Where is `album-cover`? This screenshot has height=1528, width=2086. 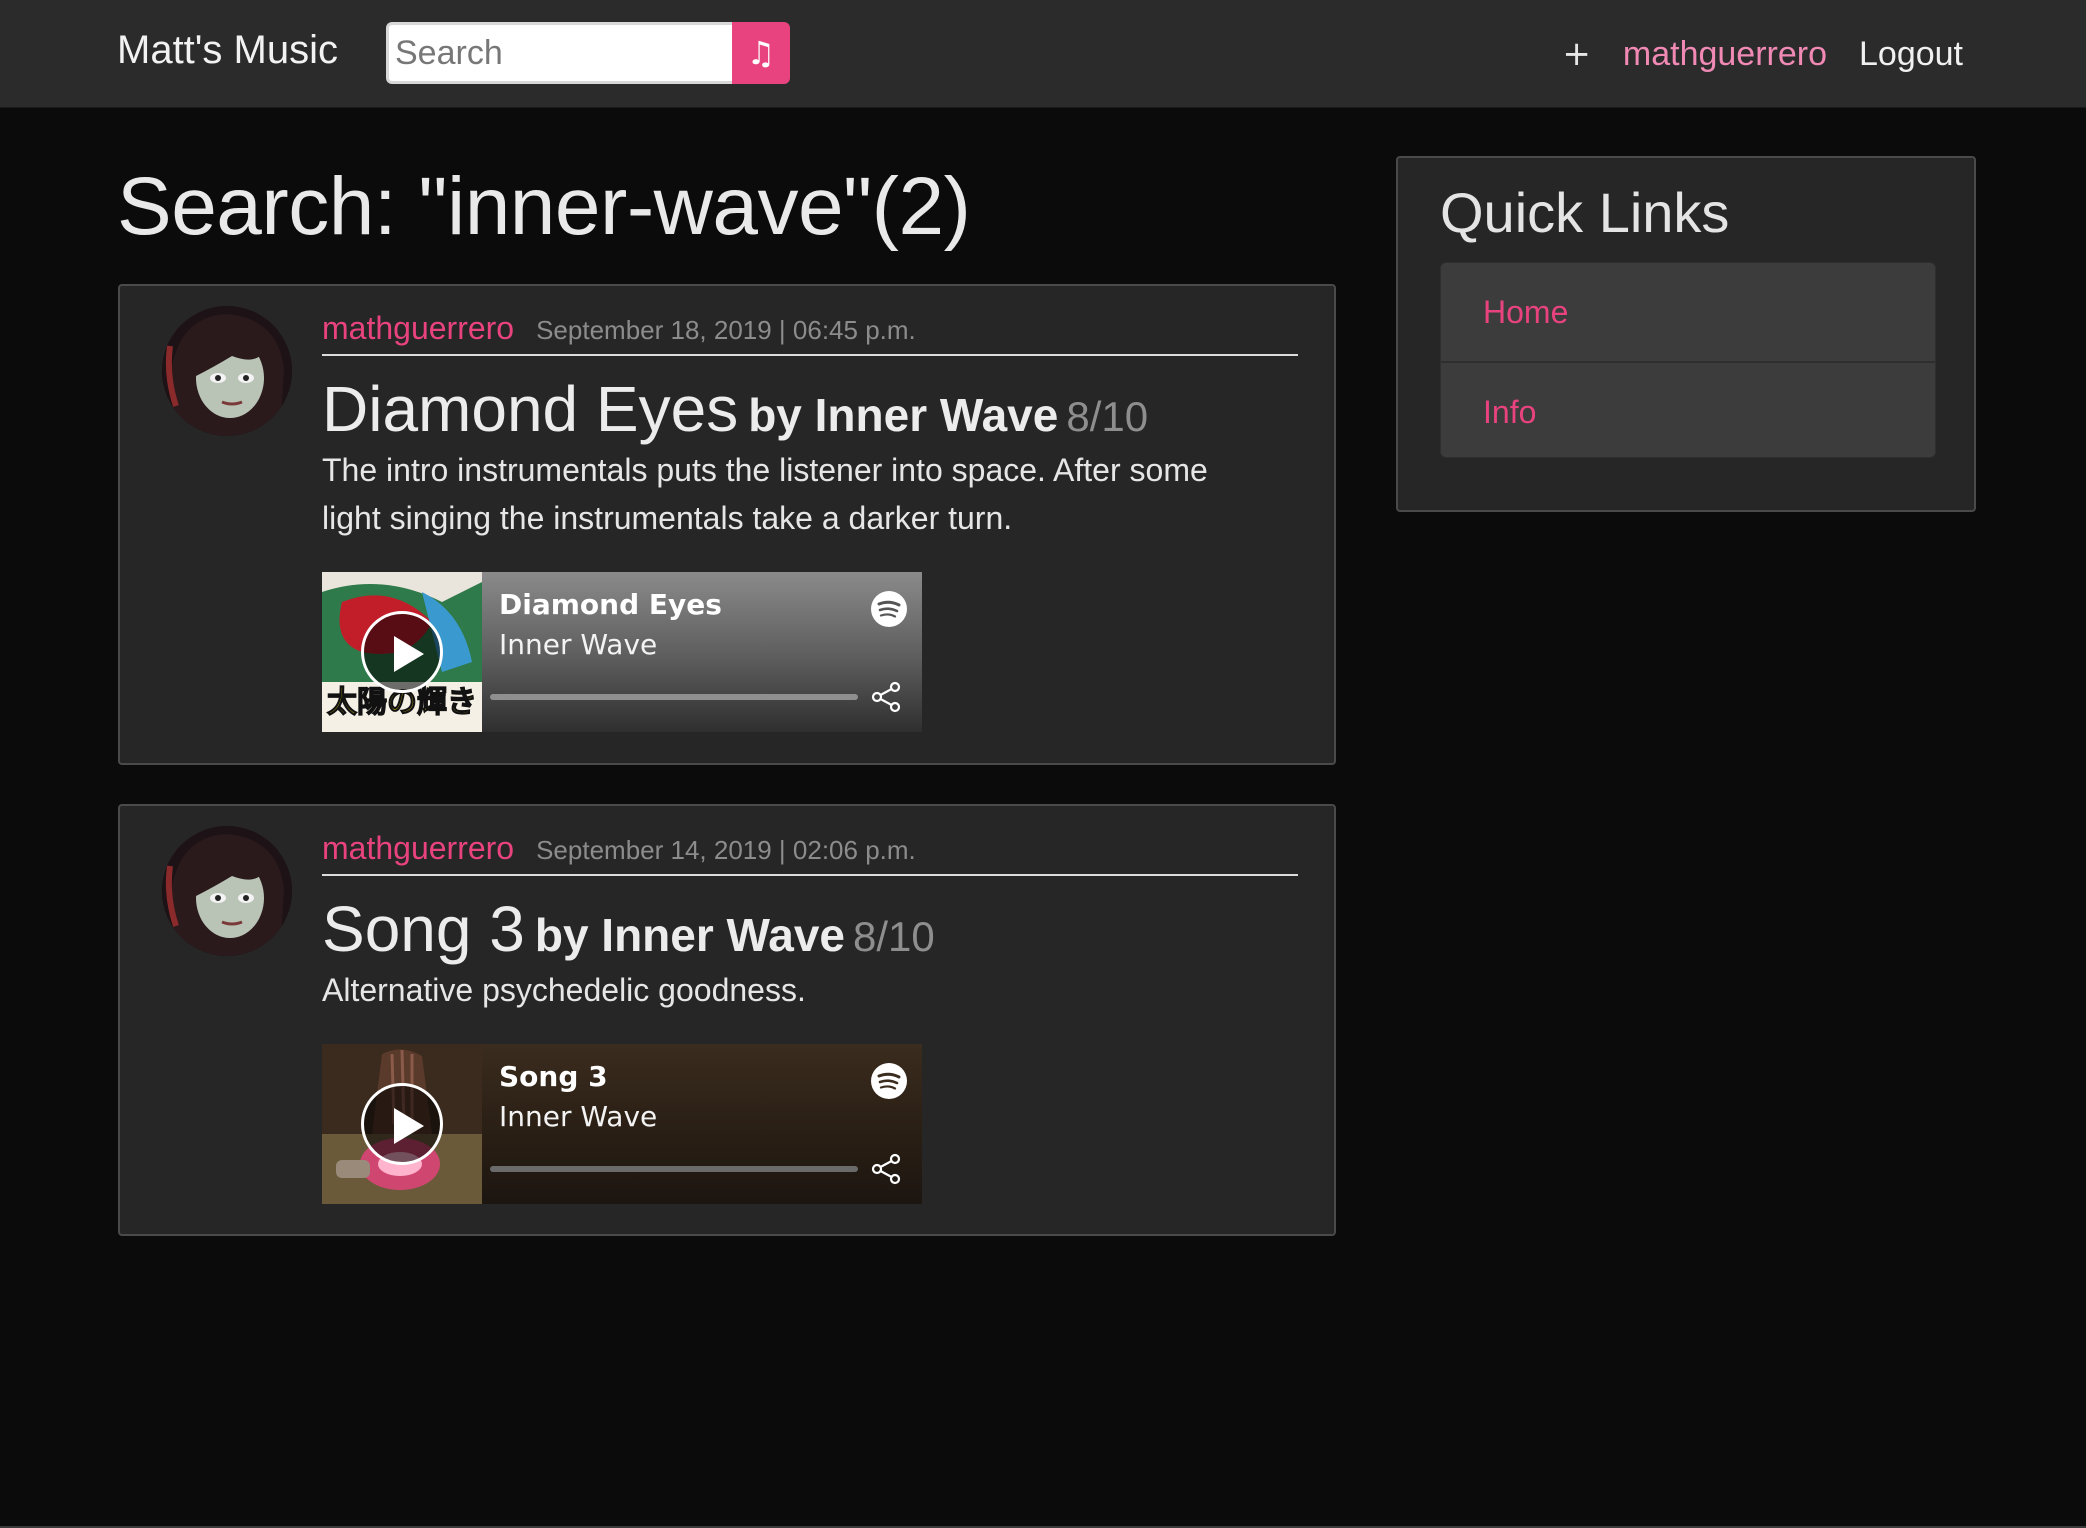
album-cover is located at coordinates (402, 1124).